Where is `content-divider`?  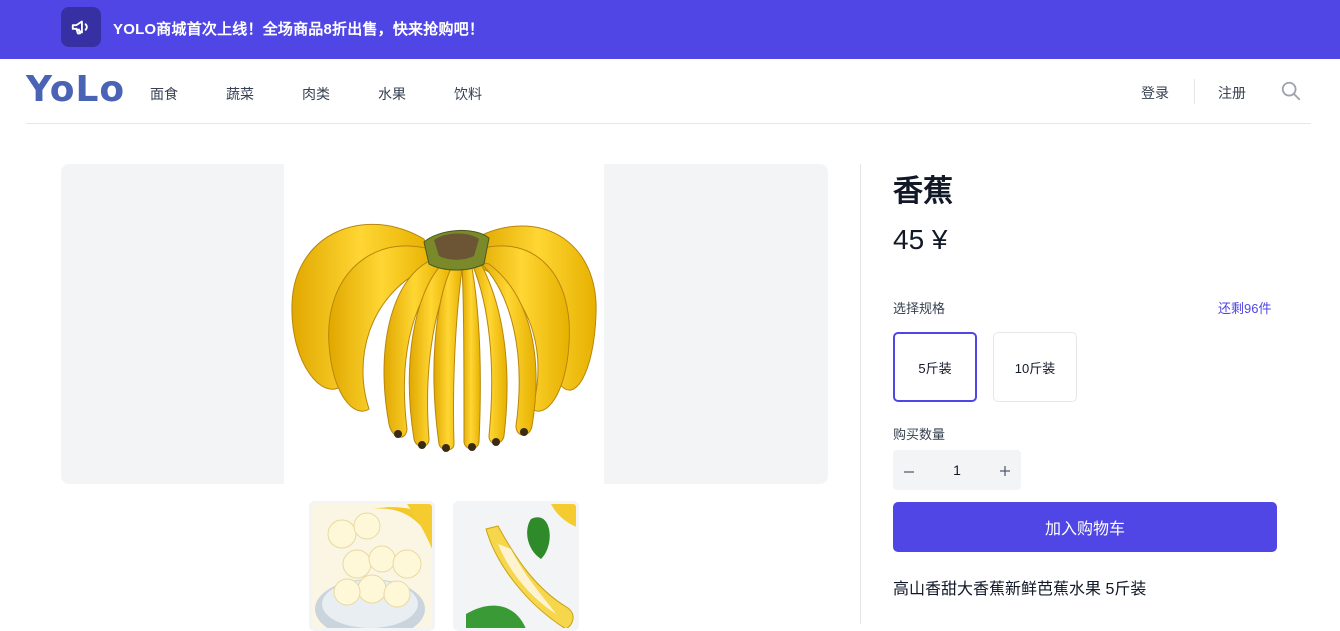
content-divider is located at coordinates (860, 394).